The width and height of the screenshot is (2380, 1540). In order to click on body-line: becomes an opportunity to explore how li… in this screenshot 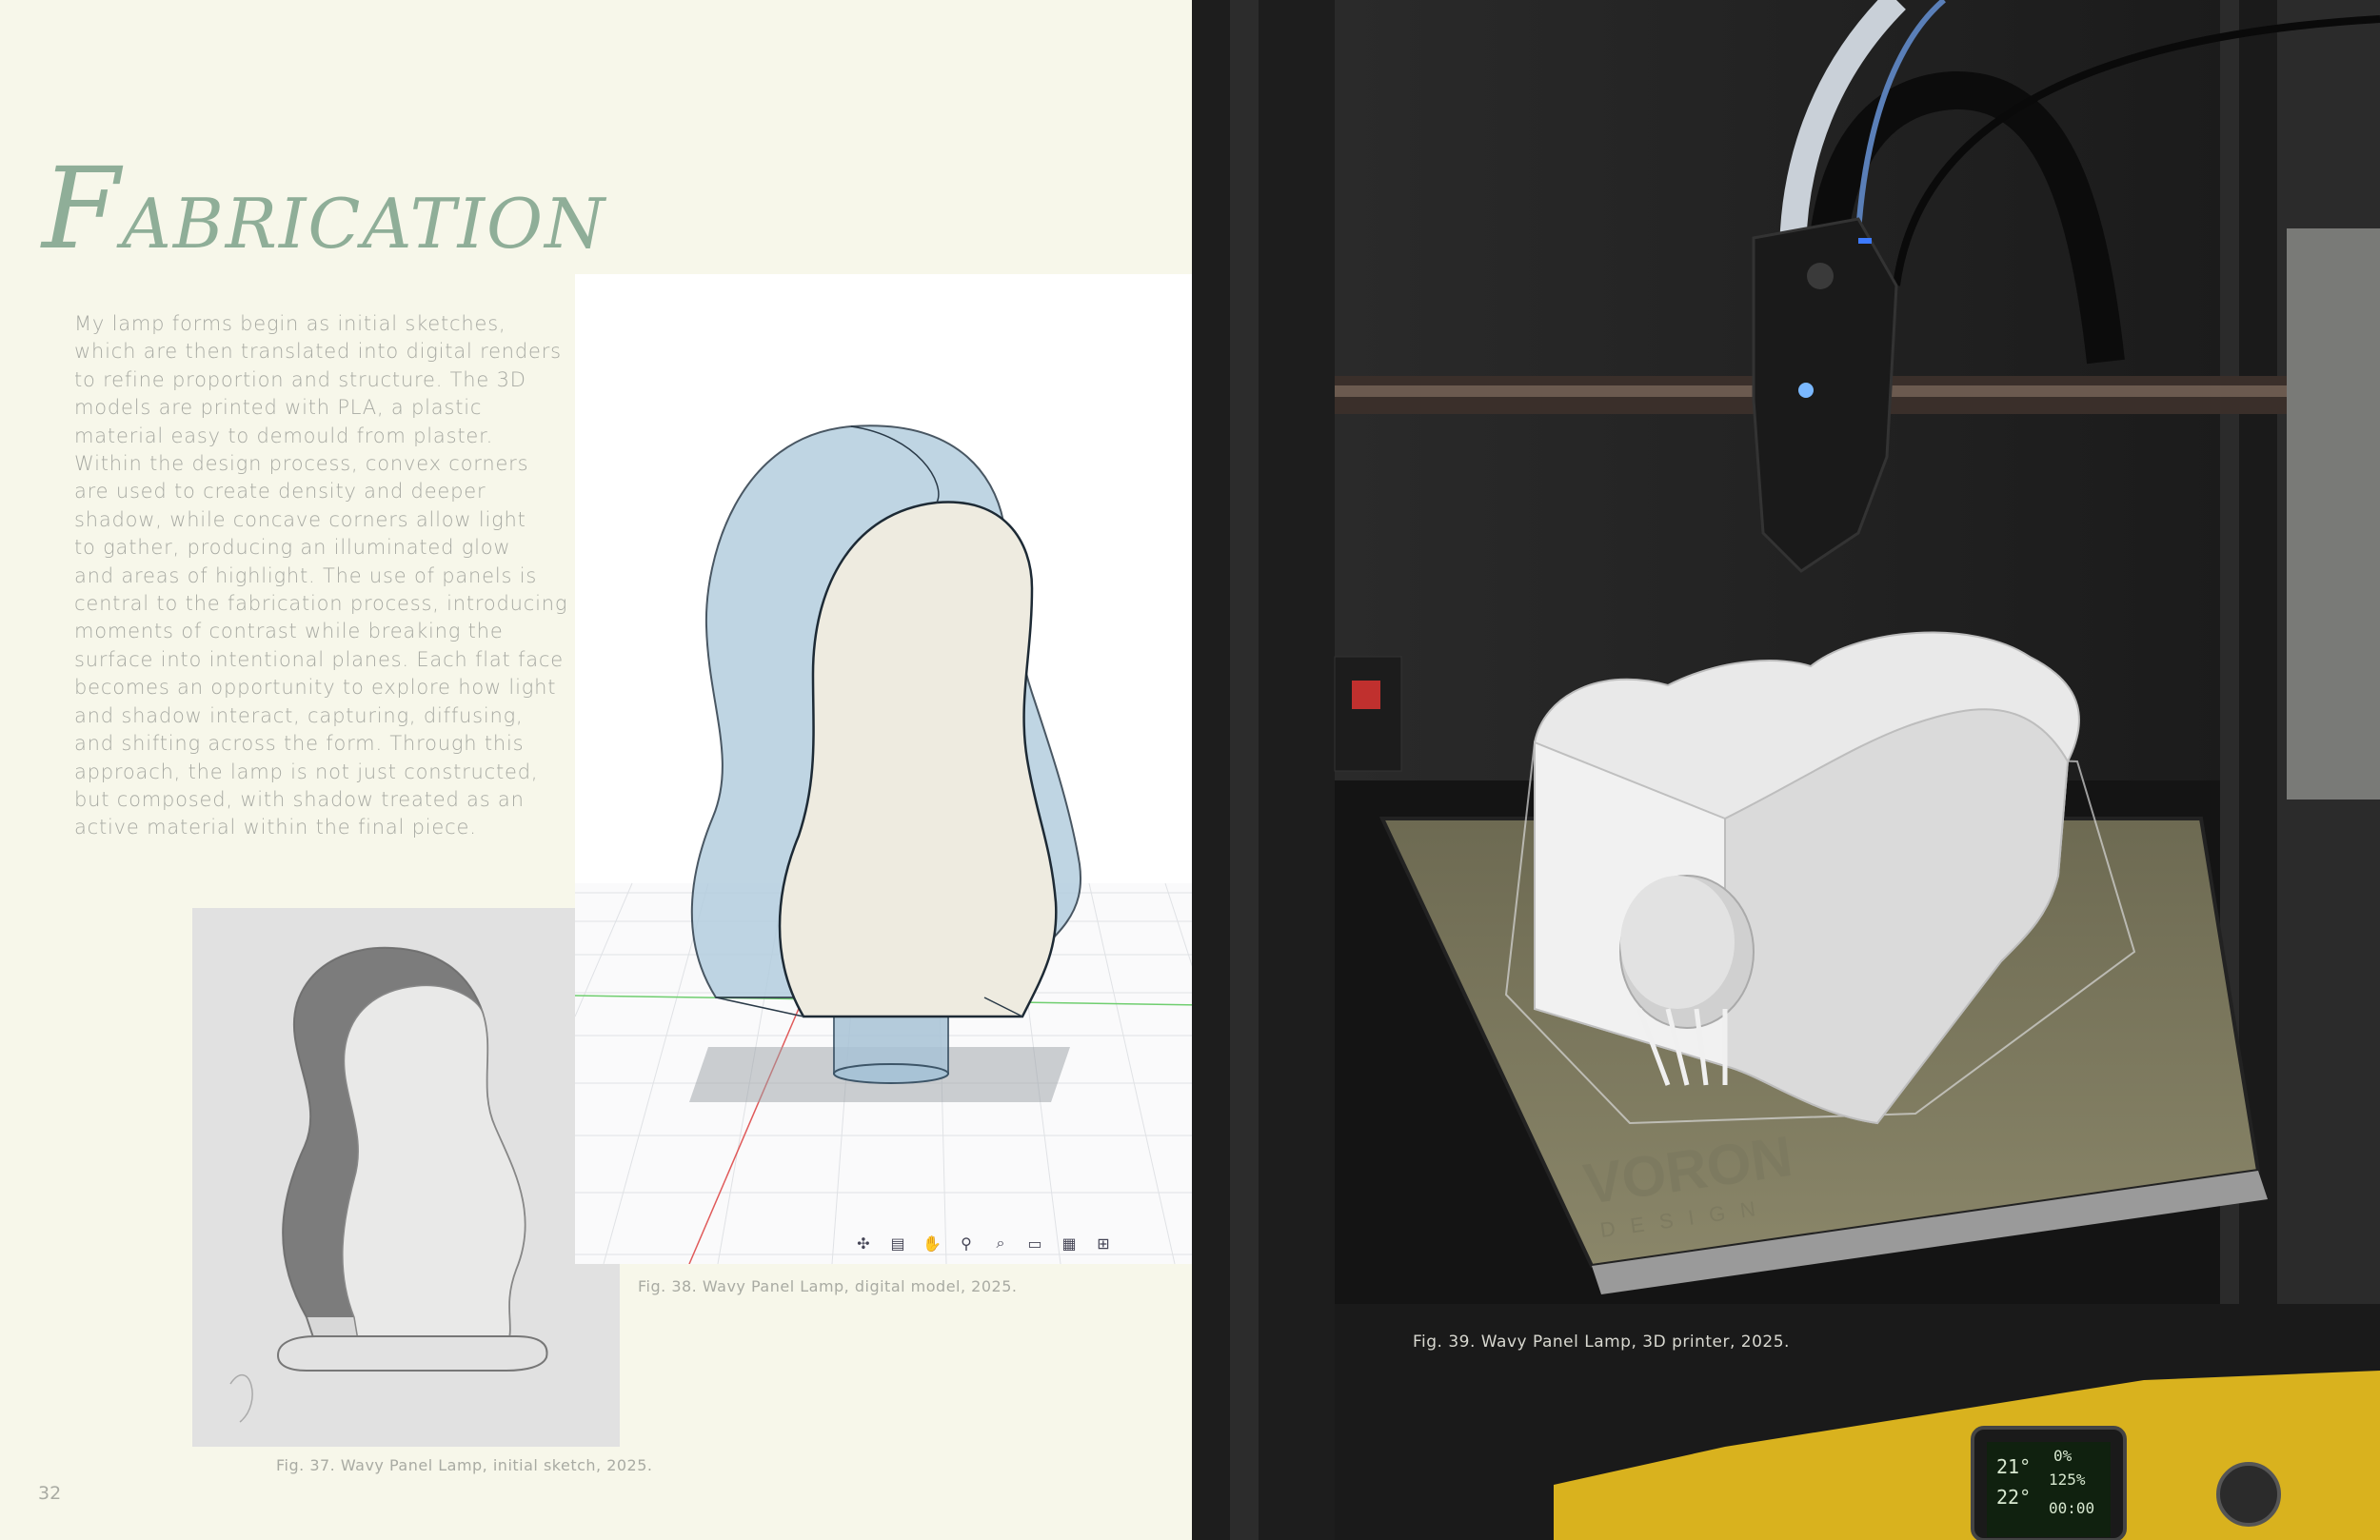, I will do `click(315, 688)`.